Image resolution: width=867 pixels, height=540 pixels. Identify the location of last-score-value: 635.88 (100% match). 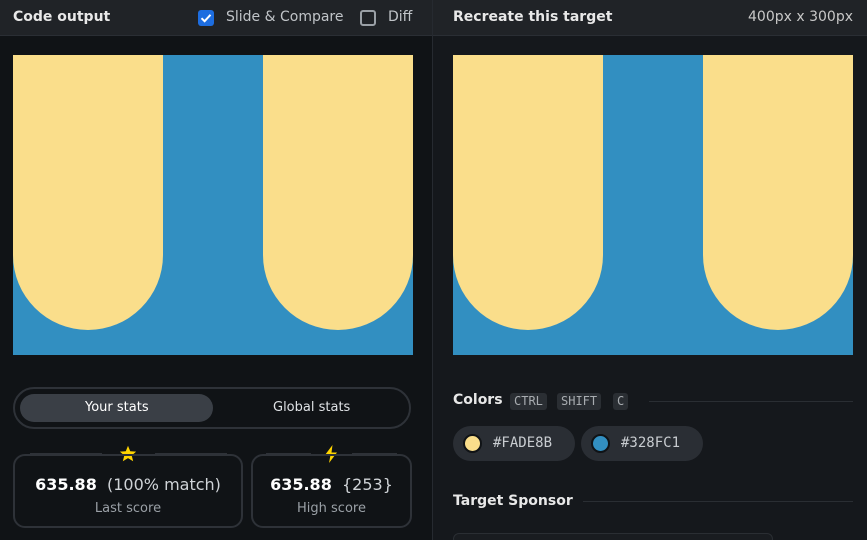
(128, 484).